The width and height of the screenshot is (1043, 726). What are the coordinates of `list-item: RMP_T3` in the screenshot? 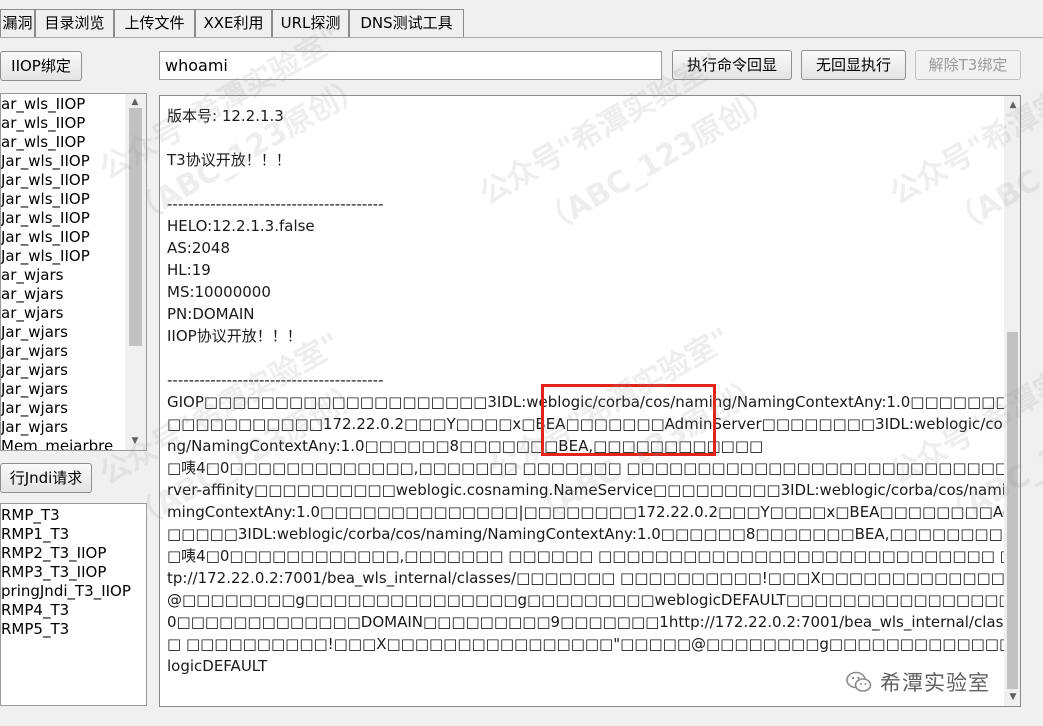 It's located at (30, 515).